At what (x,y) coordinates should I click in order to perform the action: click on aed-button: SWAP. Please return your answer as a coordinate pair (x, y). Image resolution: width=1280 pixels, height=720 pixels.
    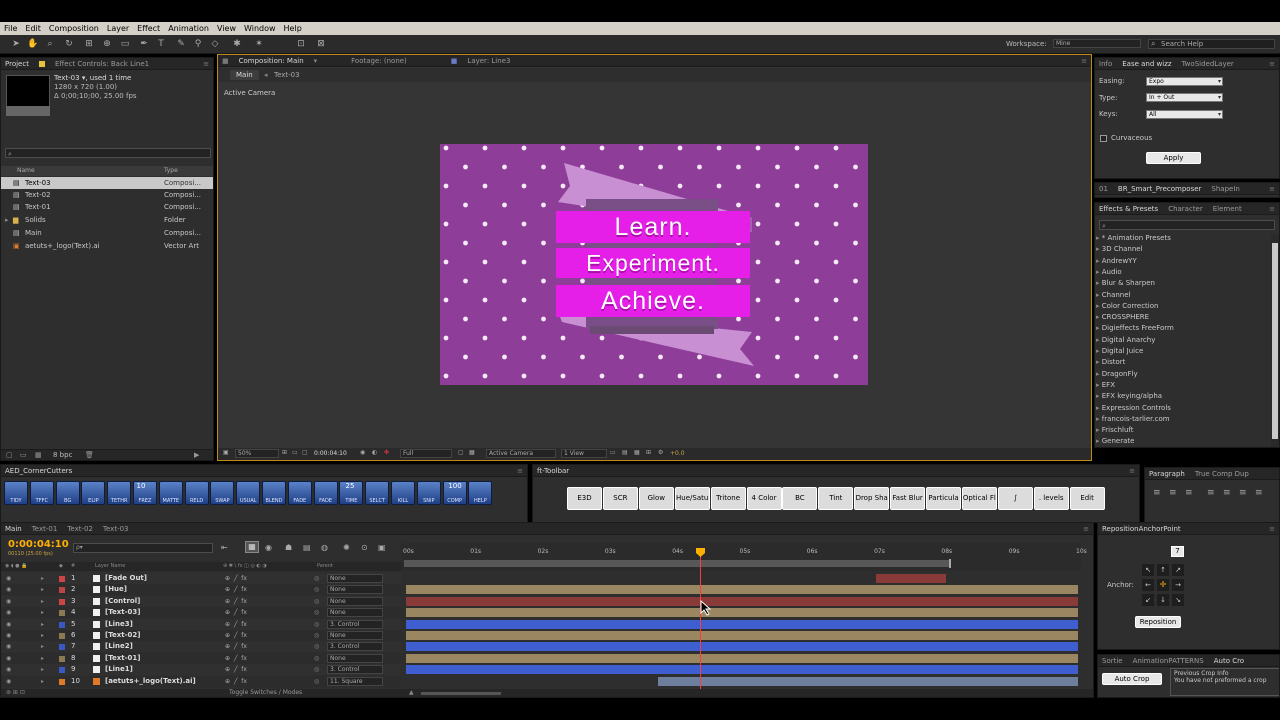
    Looking at the image, I should click on (222, 493).